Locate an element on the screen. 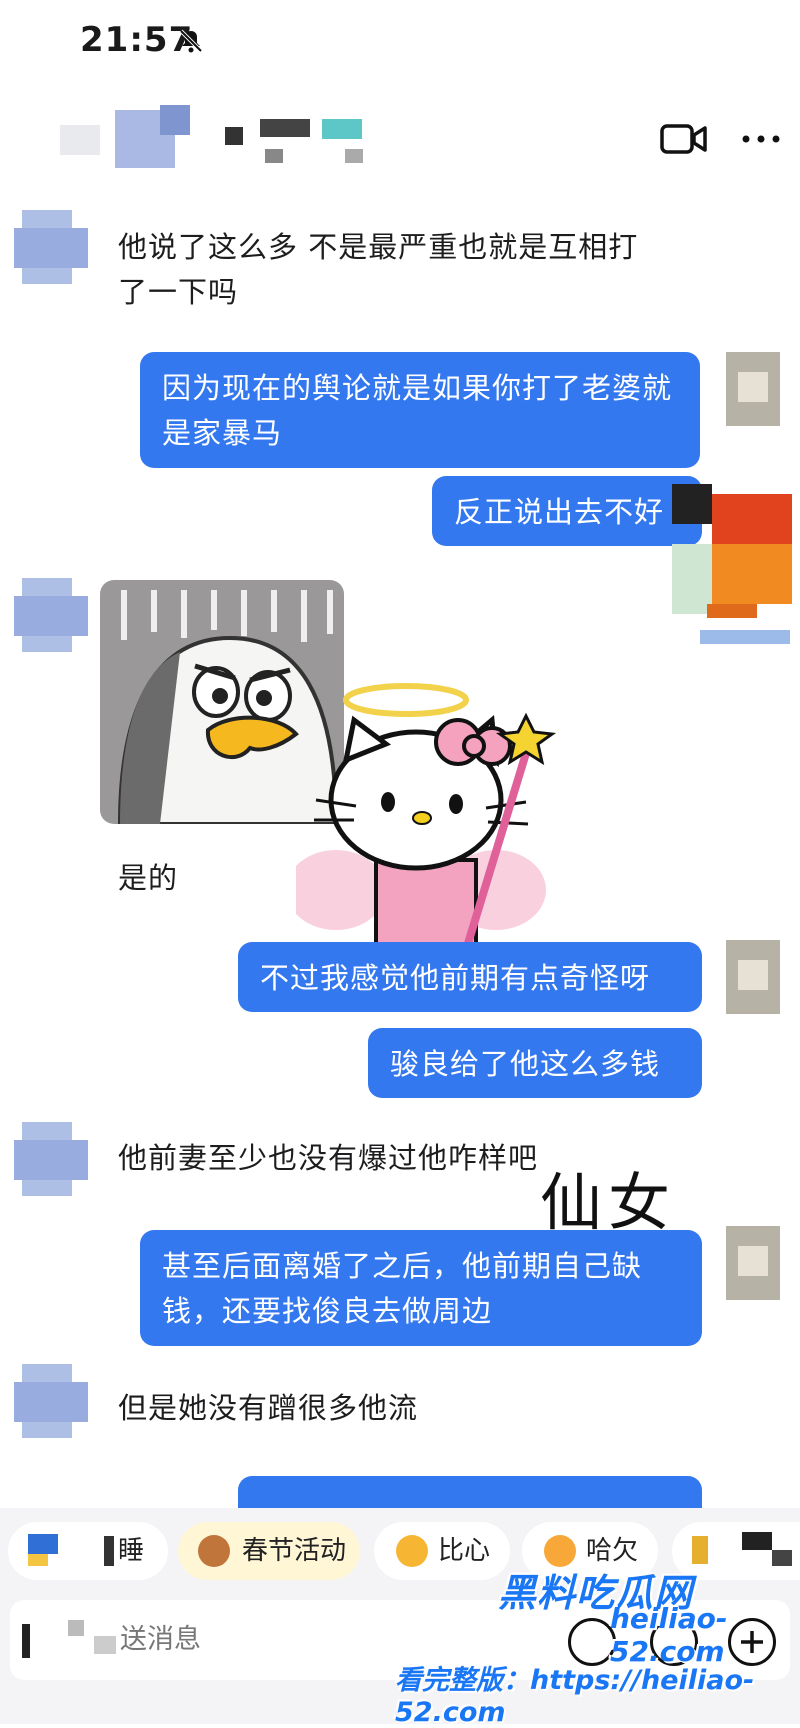  quick-action-label: 比心 is located at coordinates (464, 1551).